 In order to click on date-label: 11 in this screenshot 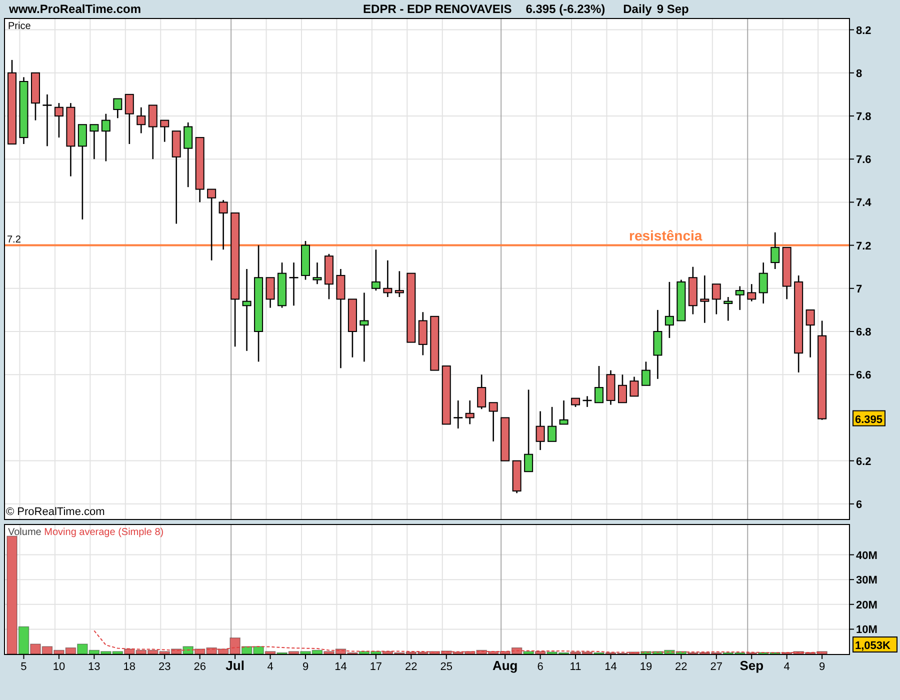, I will do `click(576, 667)`.